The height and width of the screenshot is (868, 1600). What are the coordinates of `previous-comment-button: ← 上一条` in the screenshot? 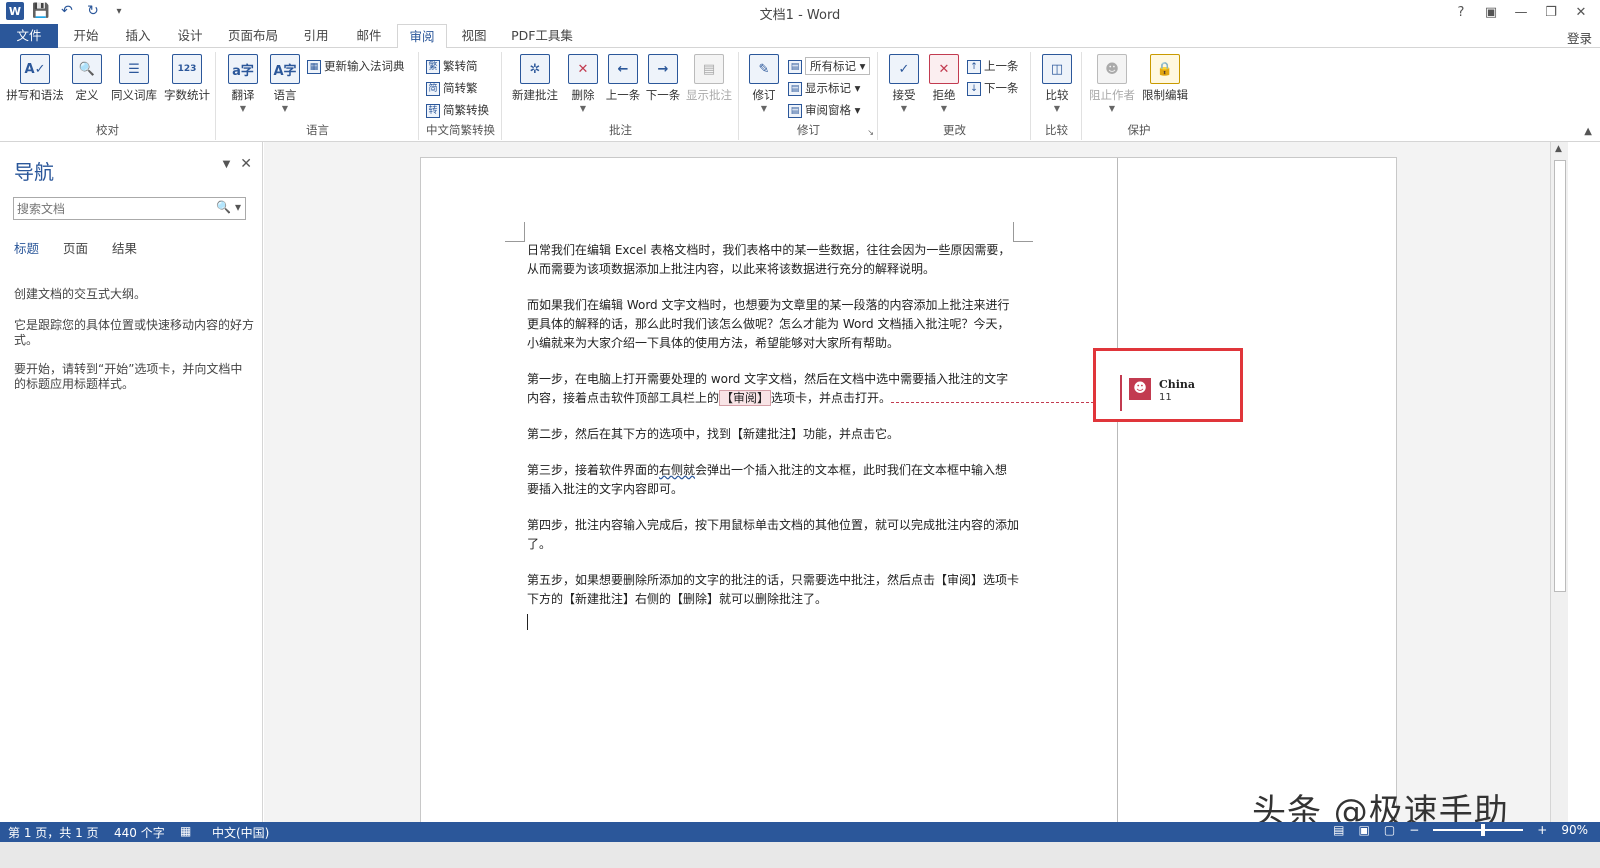 It's located at (623, 78).